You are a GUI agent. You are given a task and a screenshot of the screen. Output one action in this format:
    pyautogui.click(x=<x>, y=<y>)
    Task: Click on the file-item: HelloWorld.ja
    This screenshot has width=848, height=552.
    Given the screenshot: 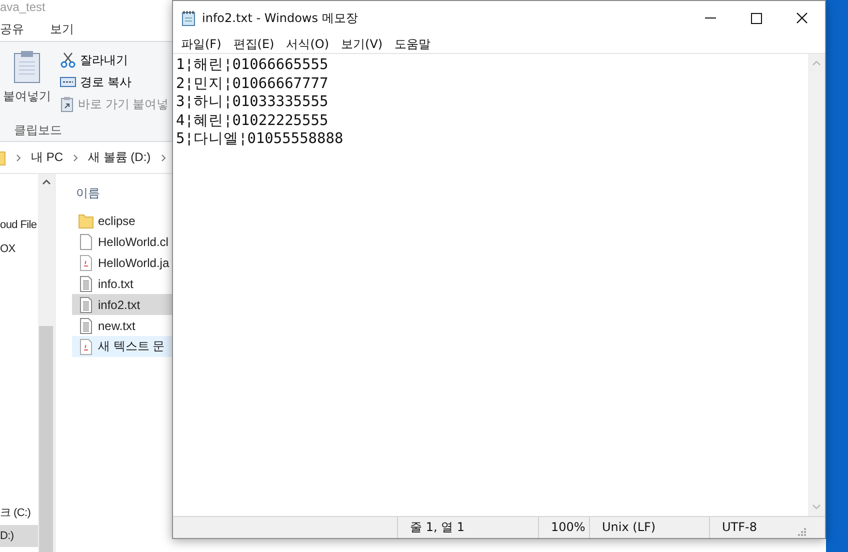 What is the action you would take?
    pyautogui.click(x=122, y=262)
    